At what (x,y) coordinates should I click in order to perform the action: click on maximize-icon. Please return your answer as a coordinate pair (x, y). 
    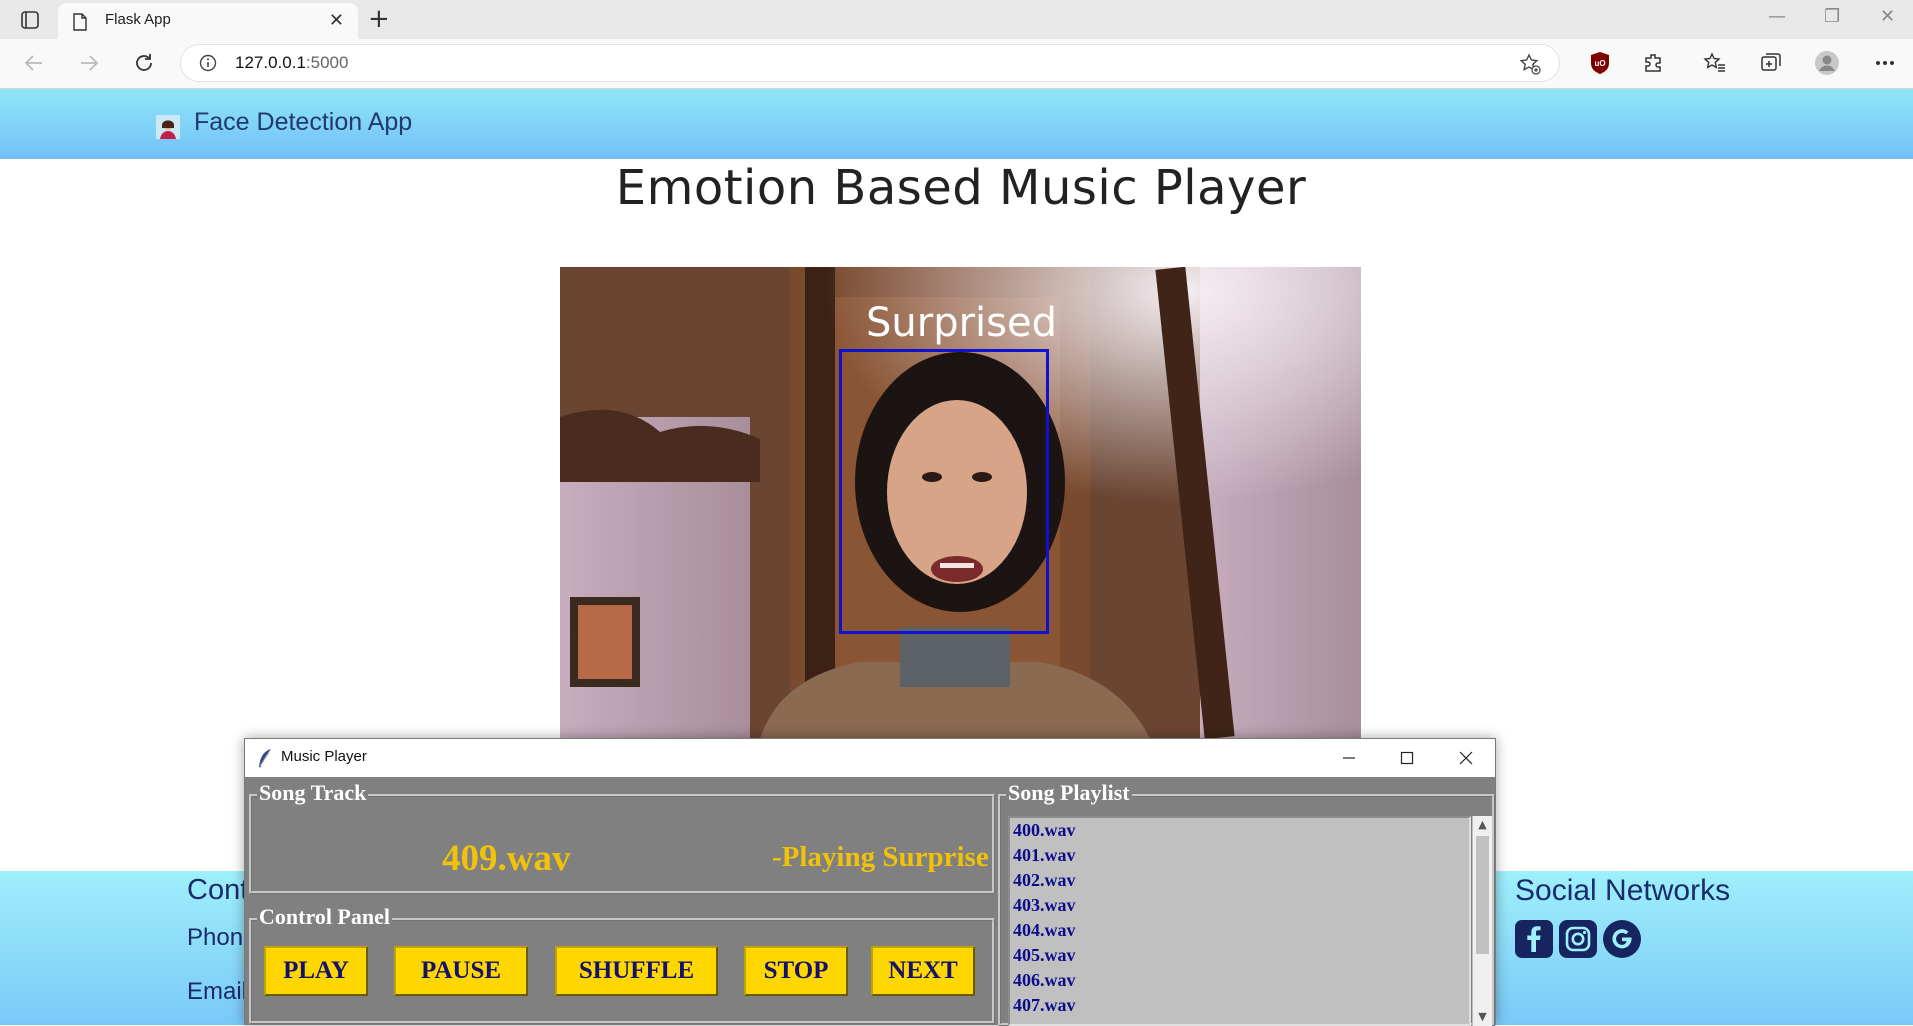
    Looking at the image, I should click on (1407, 758).